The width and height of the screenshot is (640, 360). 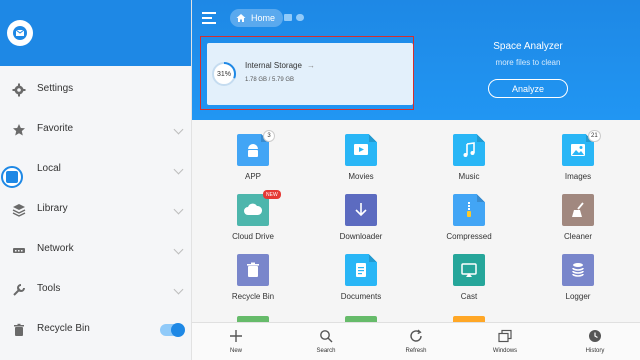 I want to click on grid-item-compressed: Compressed, so click(x=469, y=210).